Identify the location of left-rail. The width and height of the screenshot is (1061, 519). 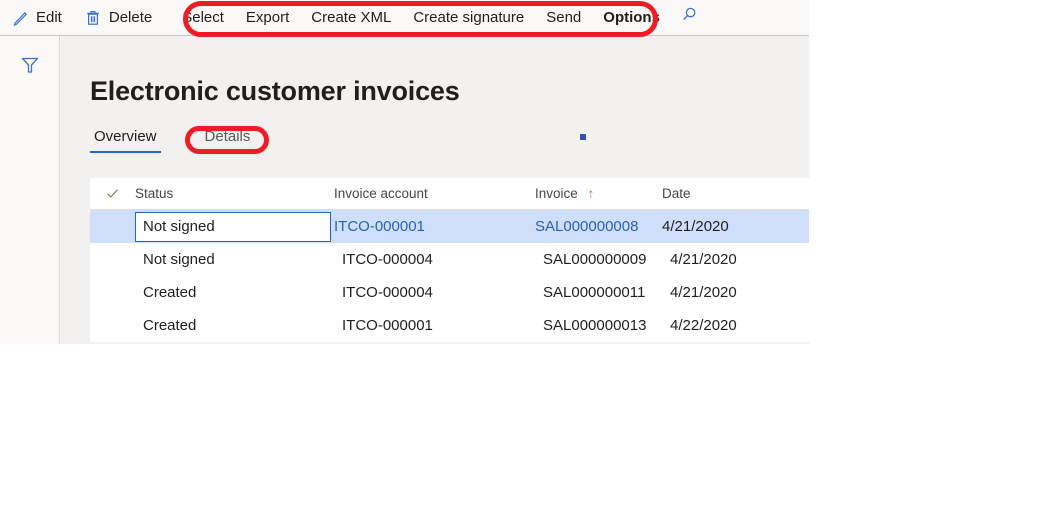
(30, 190).